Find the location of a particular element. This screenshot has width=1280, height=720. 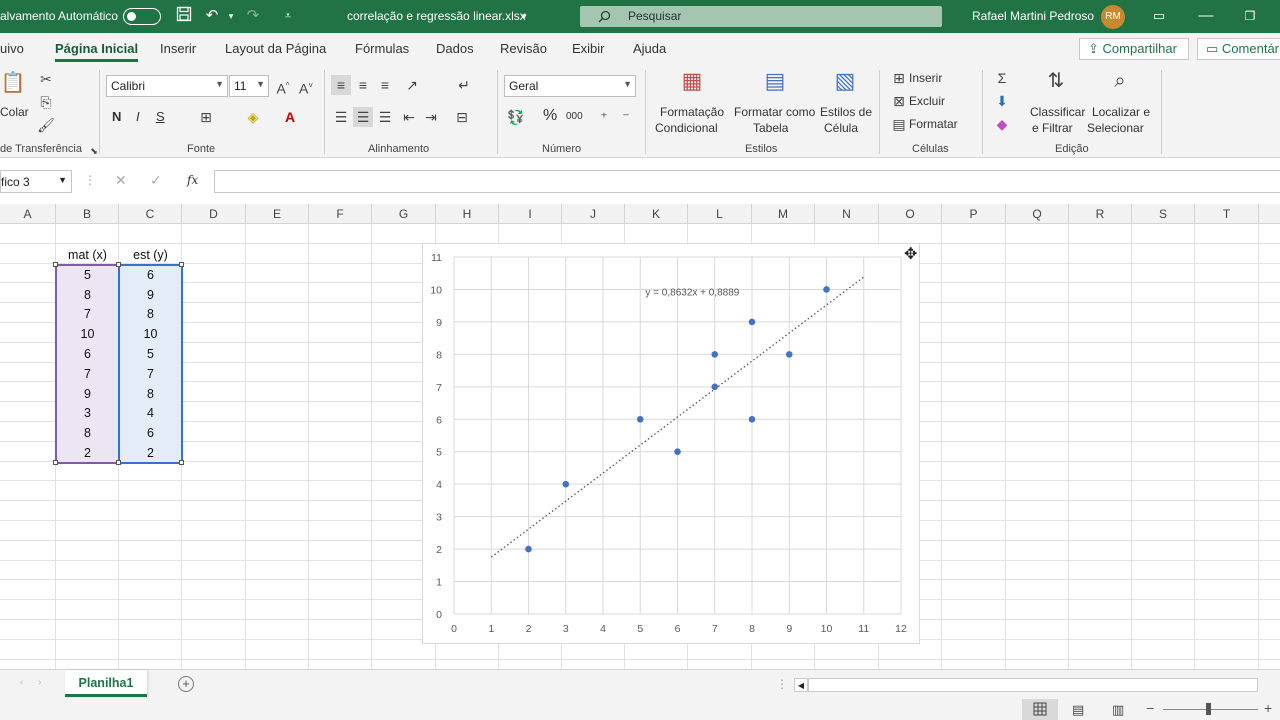

align-right-icon: ☰ is located at coordinates (385, 117).